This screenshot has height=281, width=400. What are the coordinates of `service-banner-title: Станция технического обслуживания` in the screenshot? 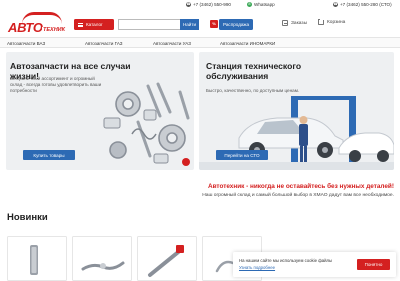 It's located at (254, 71).